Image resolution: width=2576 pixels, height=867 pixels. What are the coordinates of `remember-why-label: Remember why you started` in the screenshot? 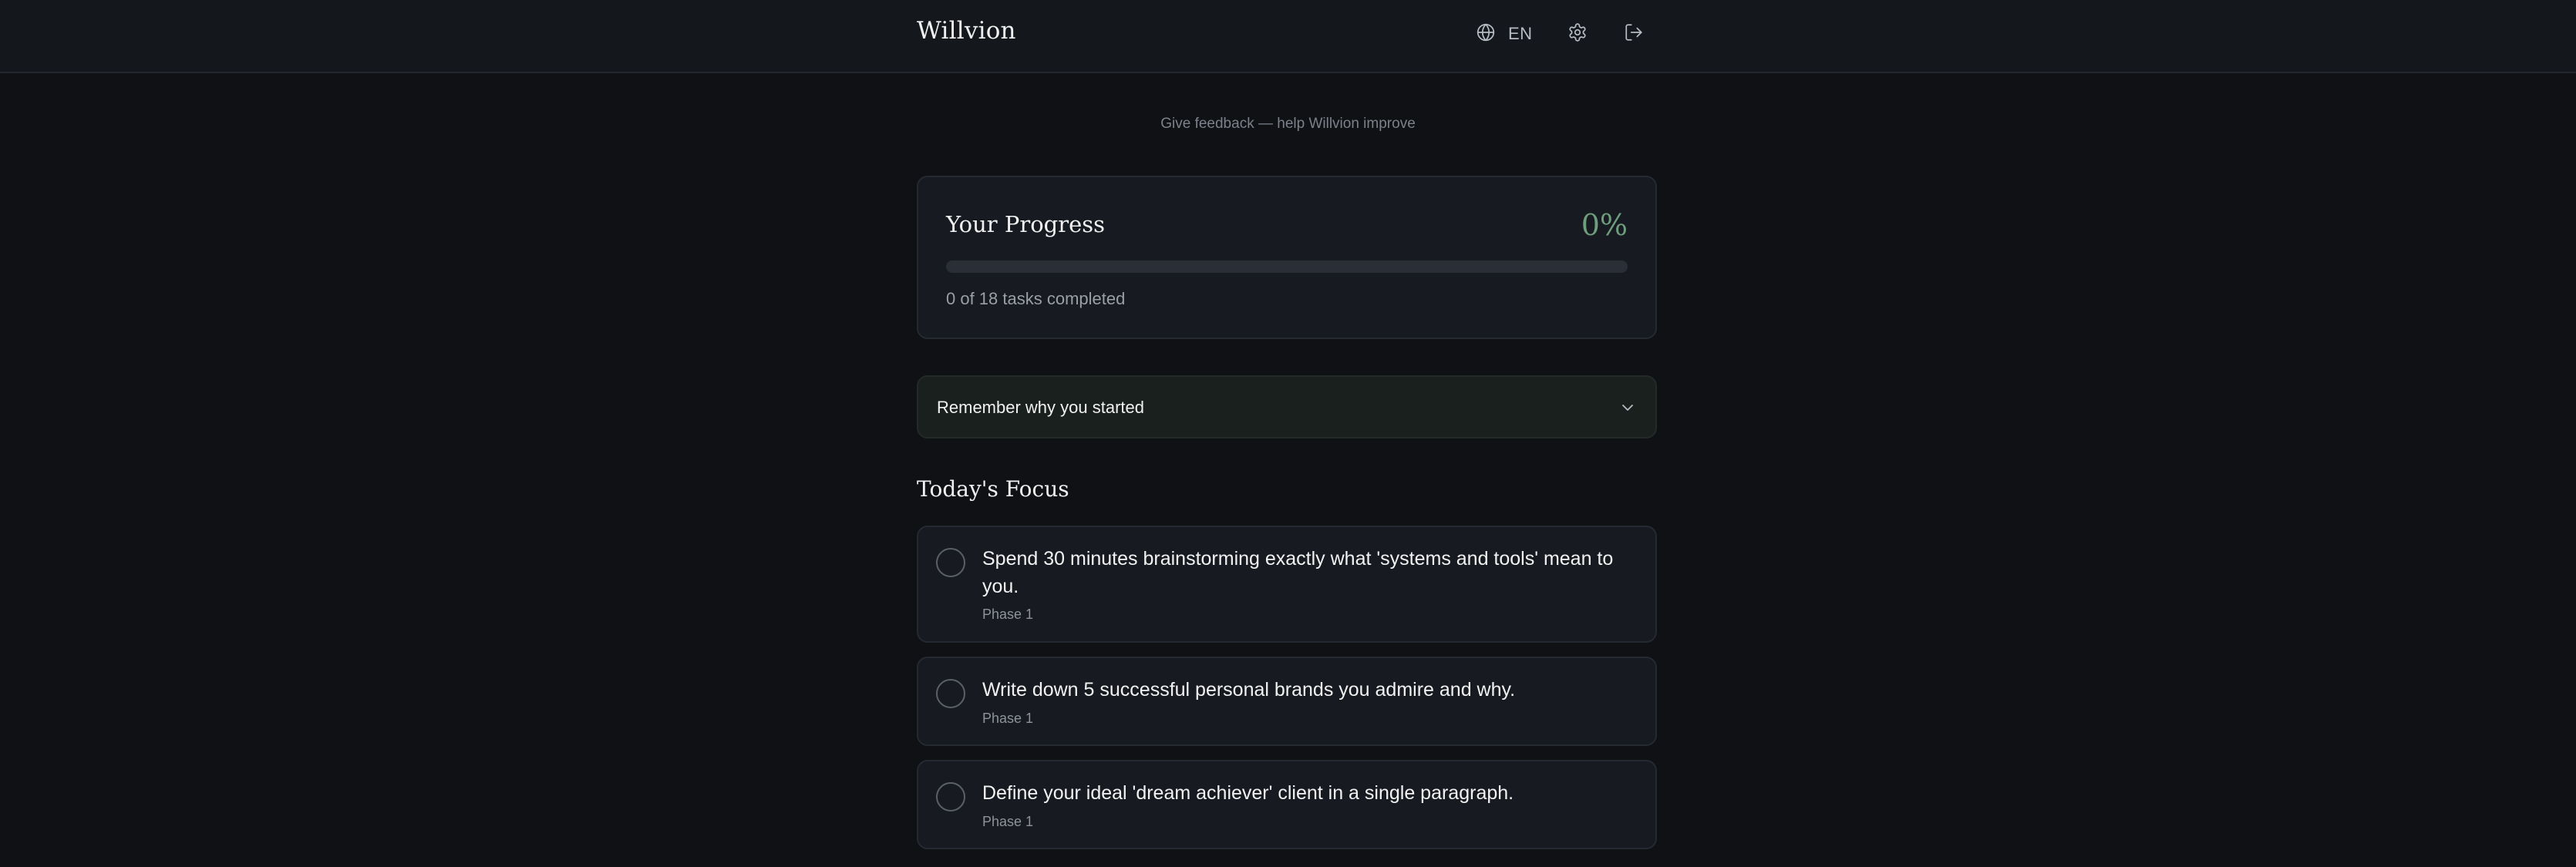 It's located at (1040, 407).